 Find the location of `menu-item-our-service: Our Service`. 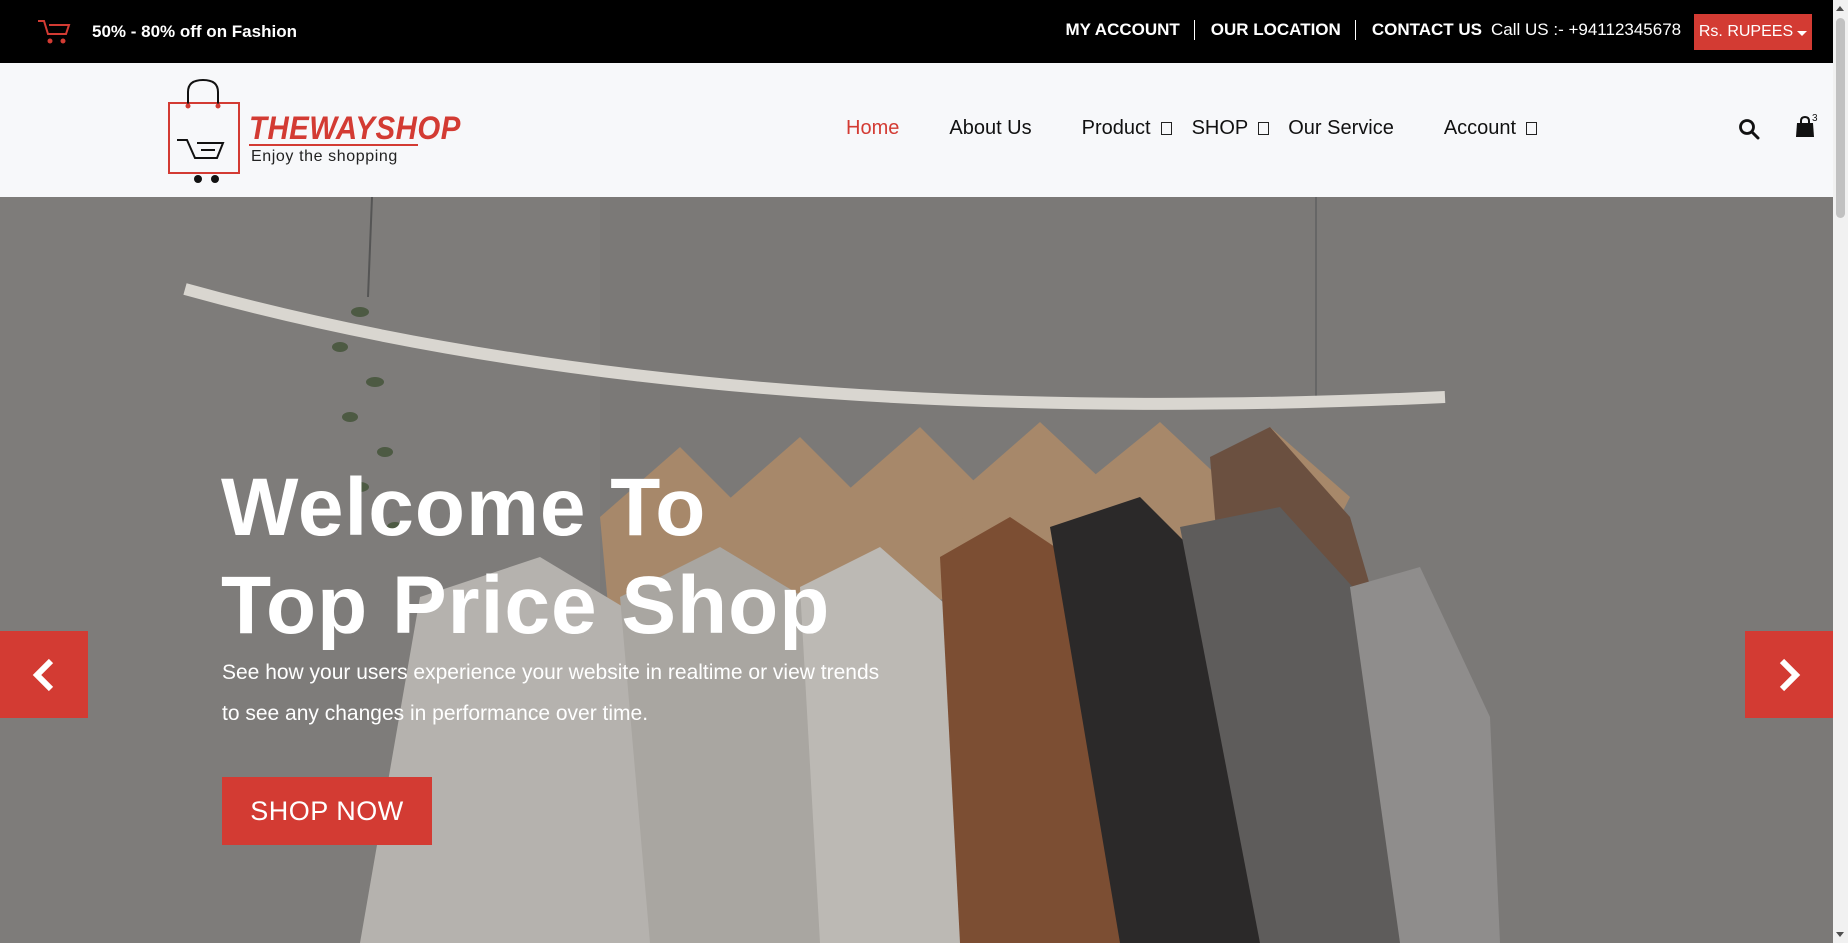

menu-item-our-service: Our Service is located at coordinates (1341, 128).